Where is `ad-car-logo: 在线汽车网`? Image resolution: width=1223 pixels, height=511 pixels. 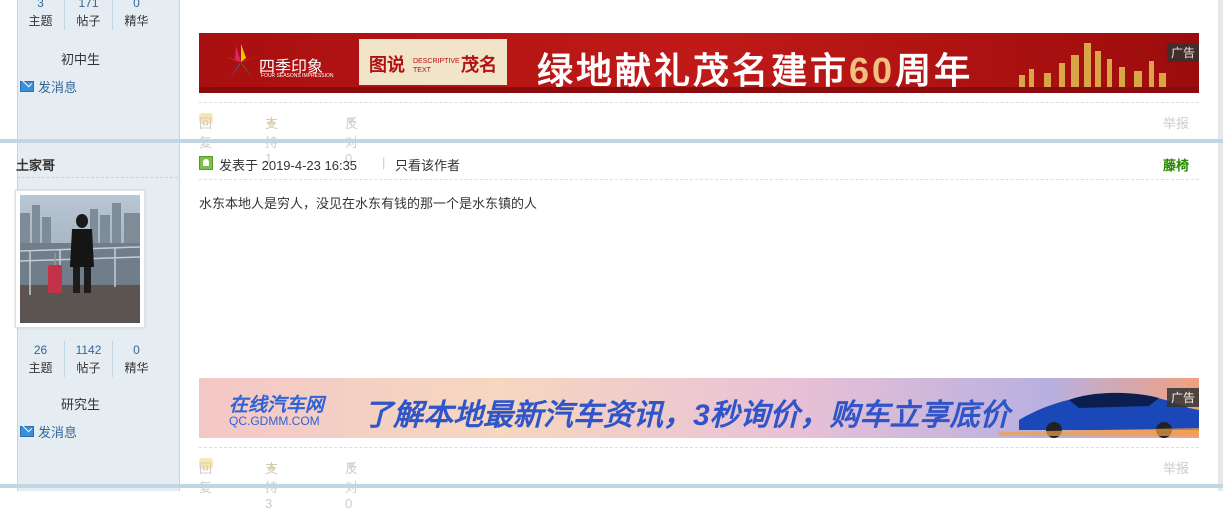 ad-car-logo: 在线汽车网 is located at coordinates (277, 405).